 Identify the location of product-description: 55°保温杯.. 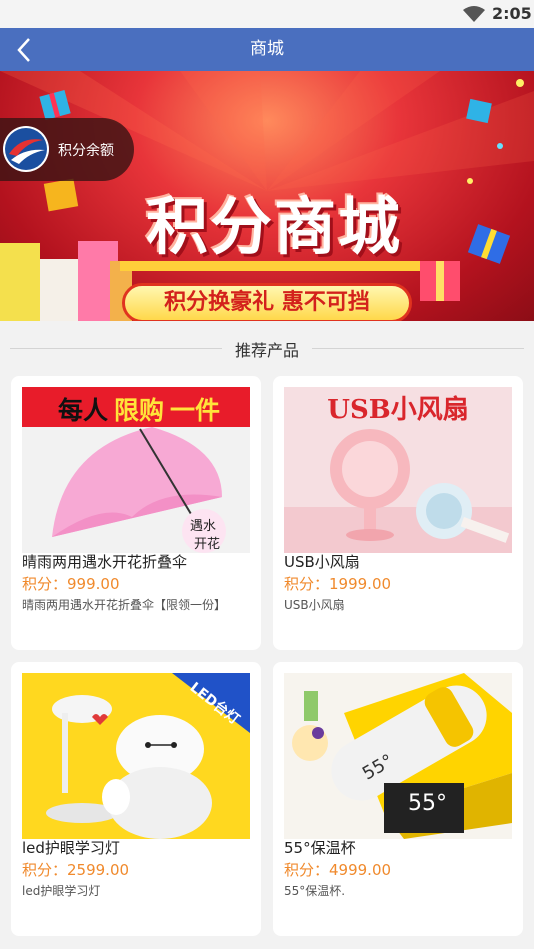
(315, 891).